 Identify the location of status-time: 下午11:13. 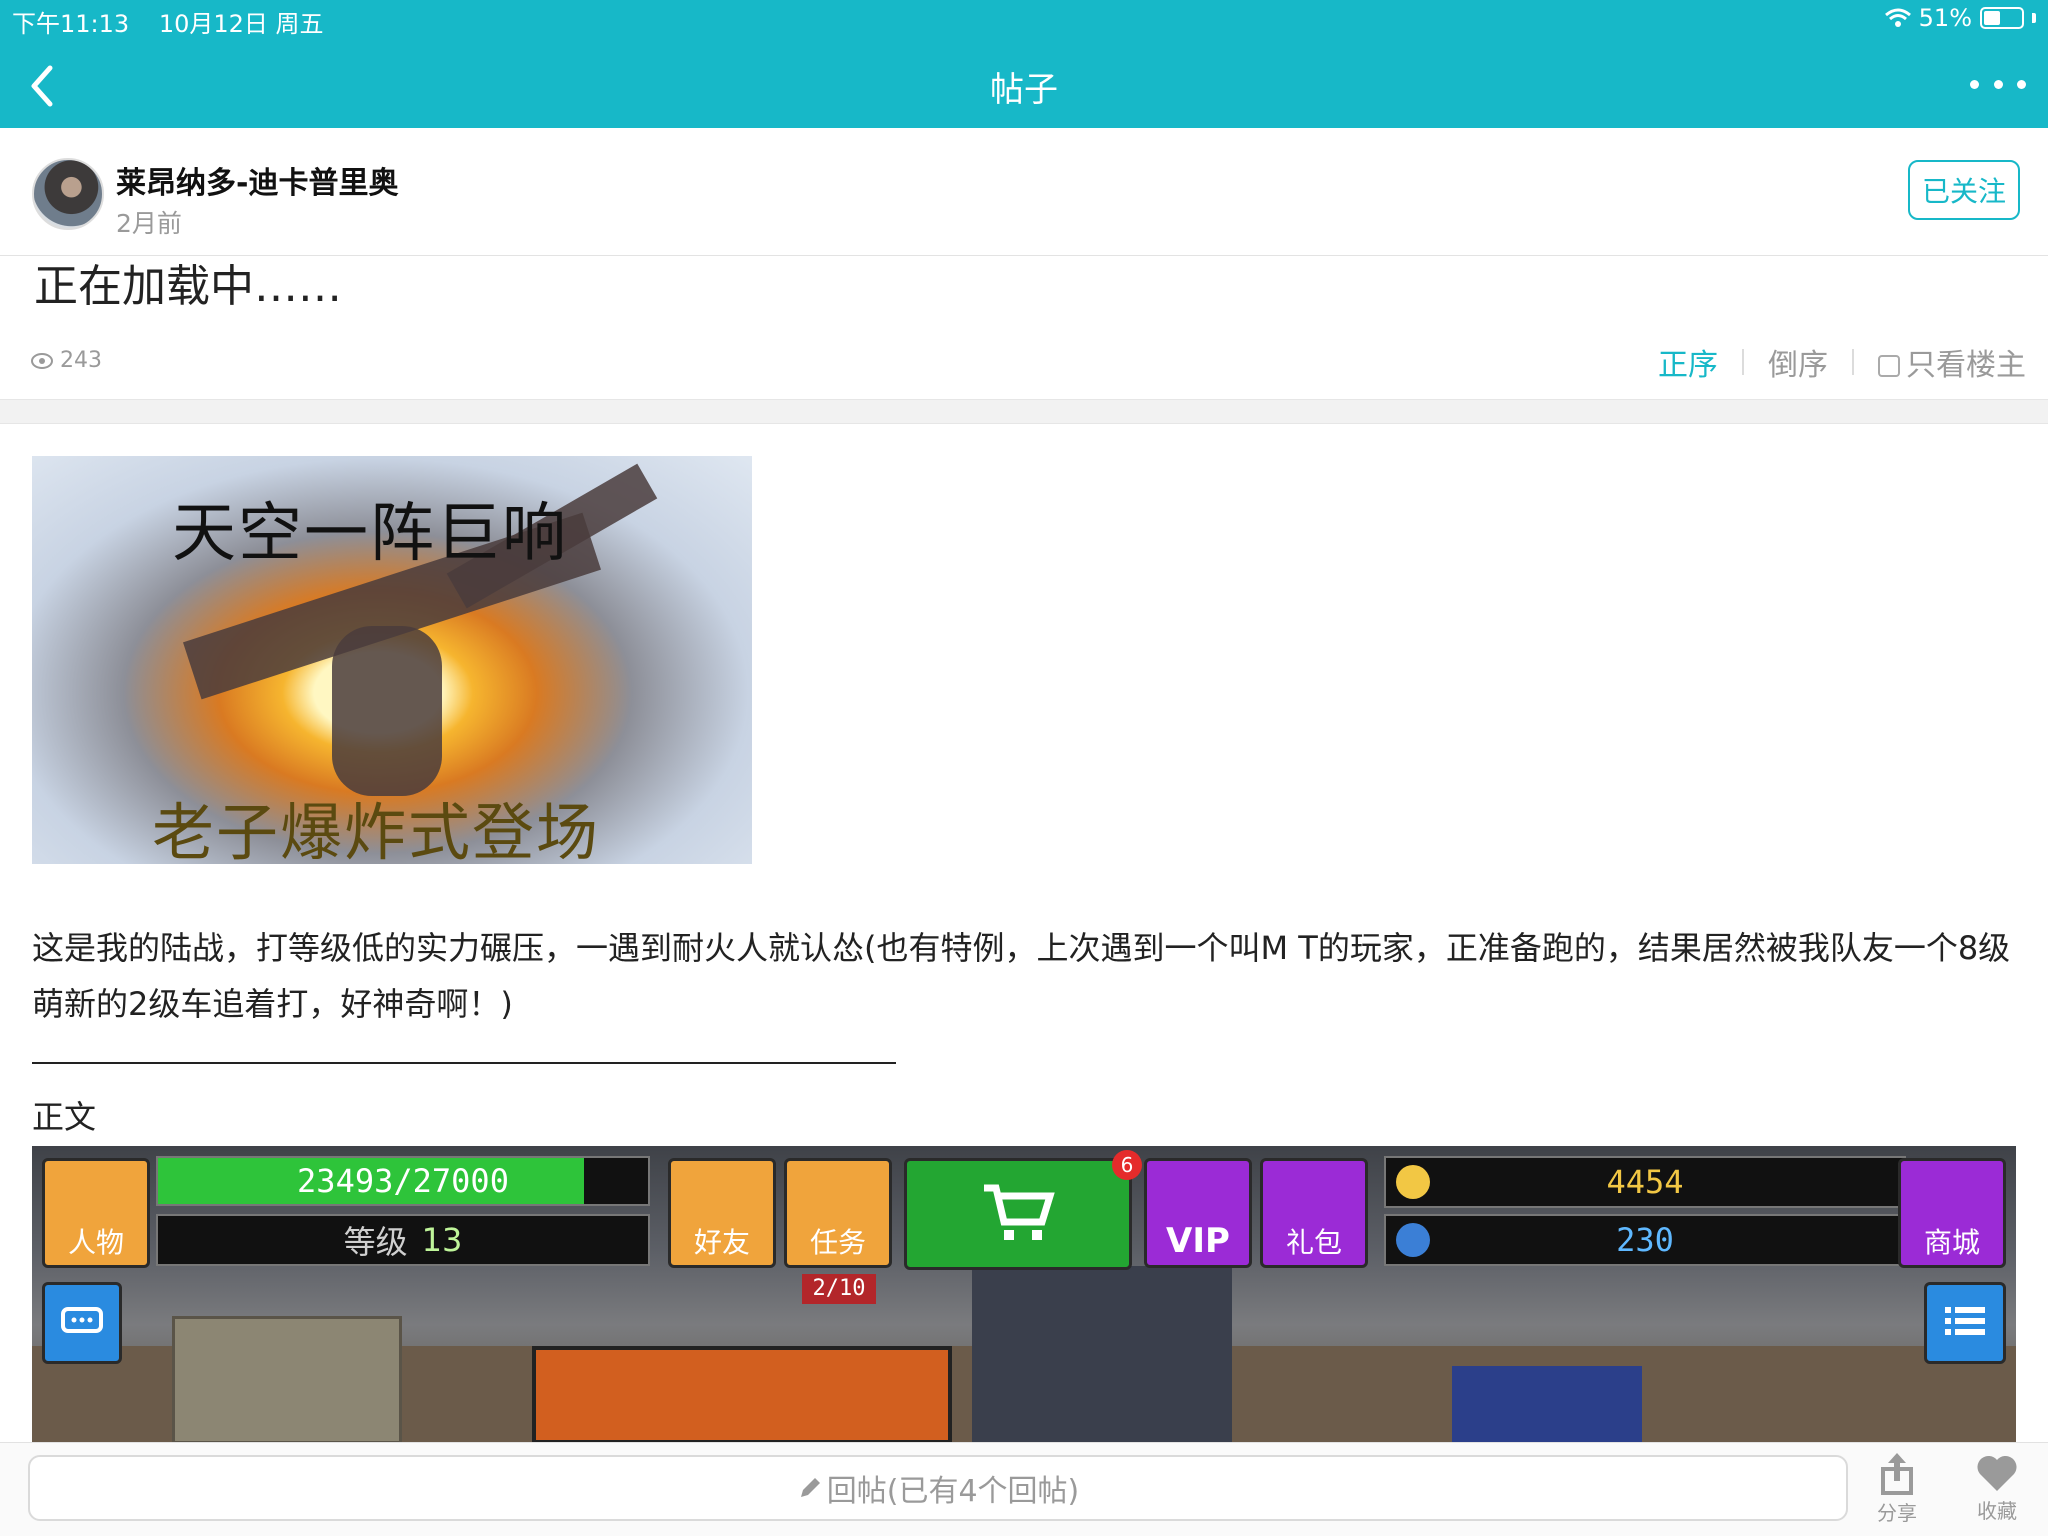
(71, 24).